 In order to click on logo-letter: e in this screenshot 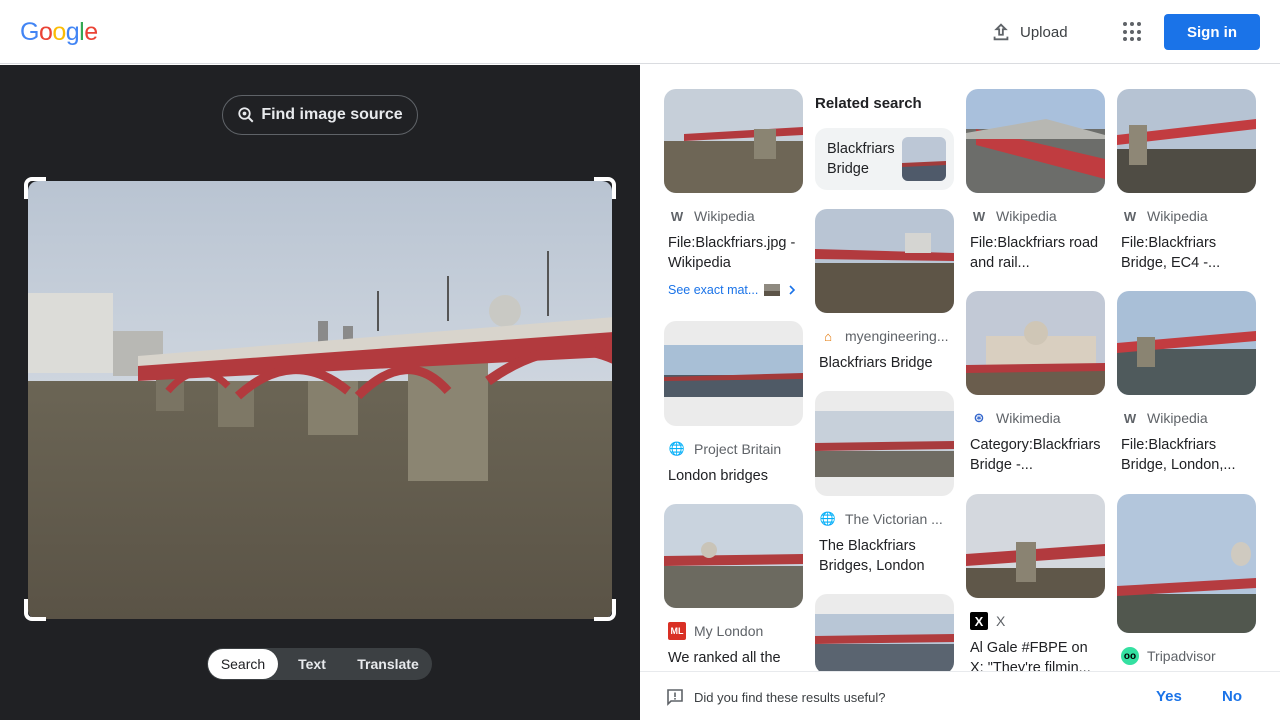, I will do `click(91, 32)`.